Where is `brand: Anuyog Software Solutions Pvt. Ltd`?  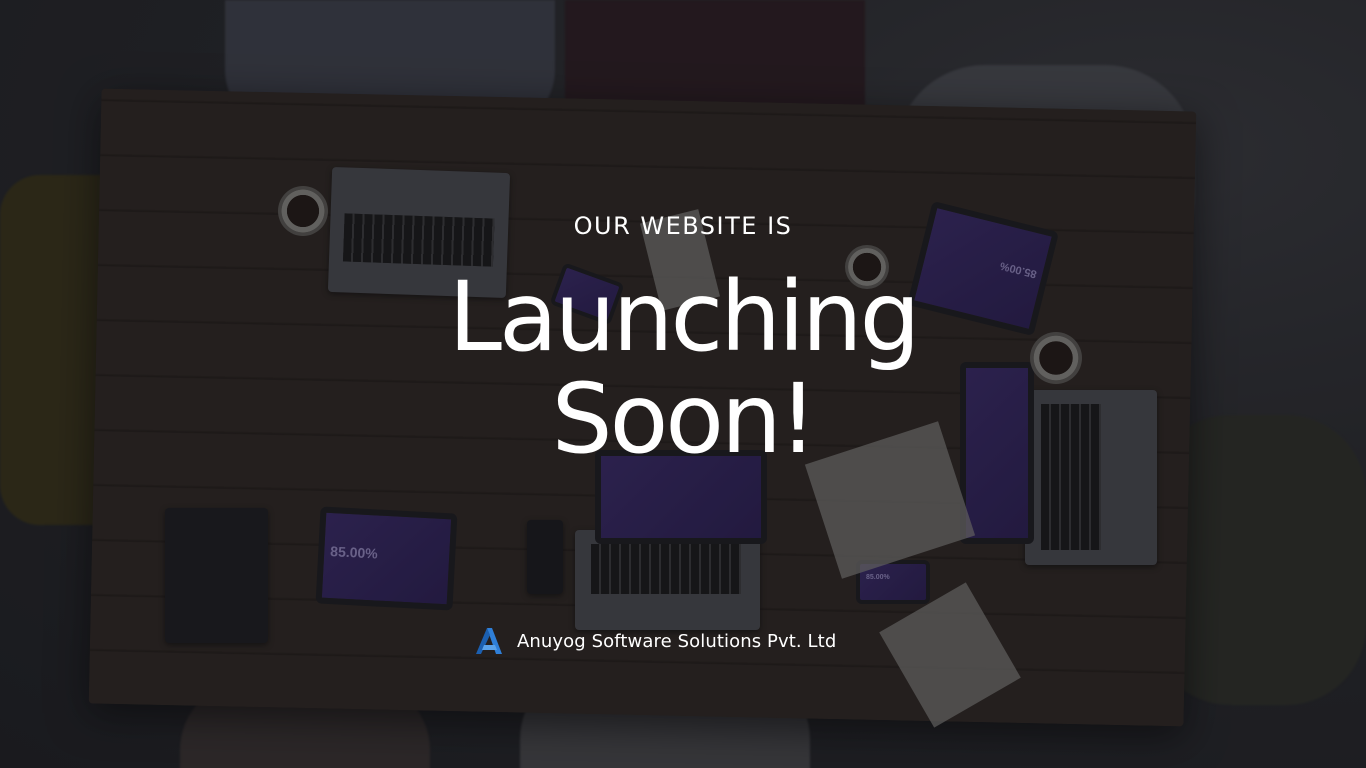 brand: Anuyog Software Solutions Pvt. Ltd is located at coordinates (655, 641).